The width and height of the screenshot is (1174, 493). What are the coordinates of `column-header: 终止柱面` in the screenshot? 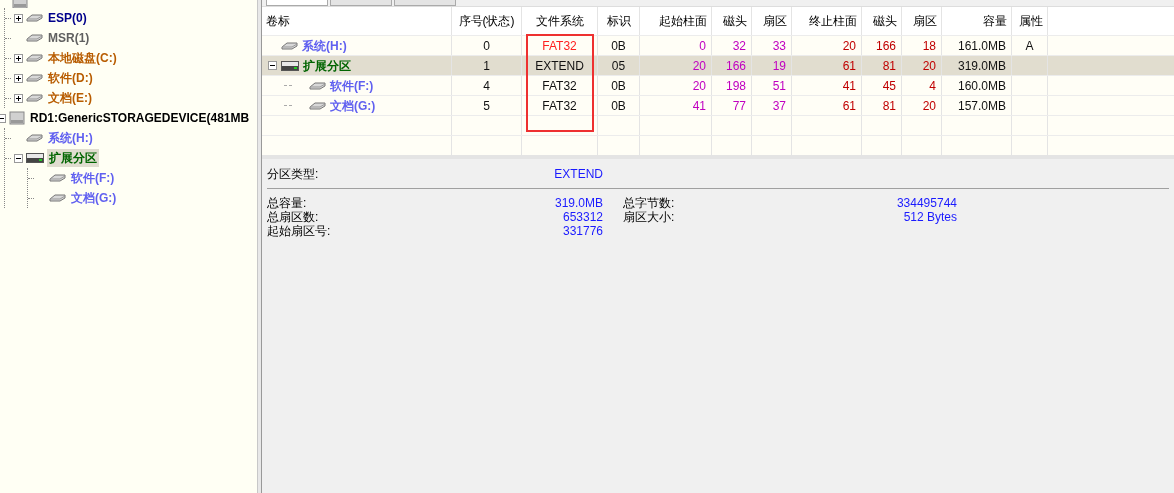 It's located at (827, 21).